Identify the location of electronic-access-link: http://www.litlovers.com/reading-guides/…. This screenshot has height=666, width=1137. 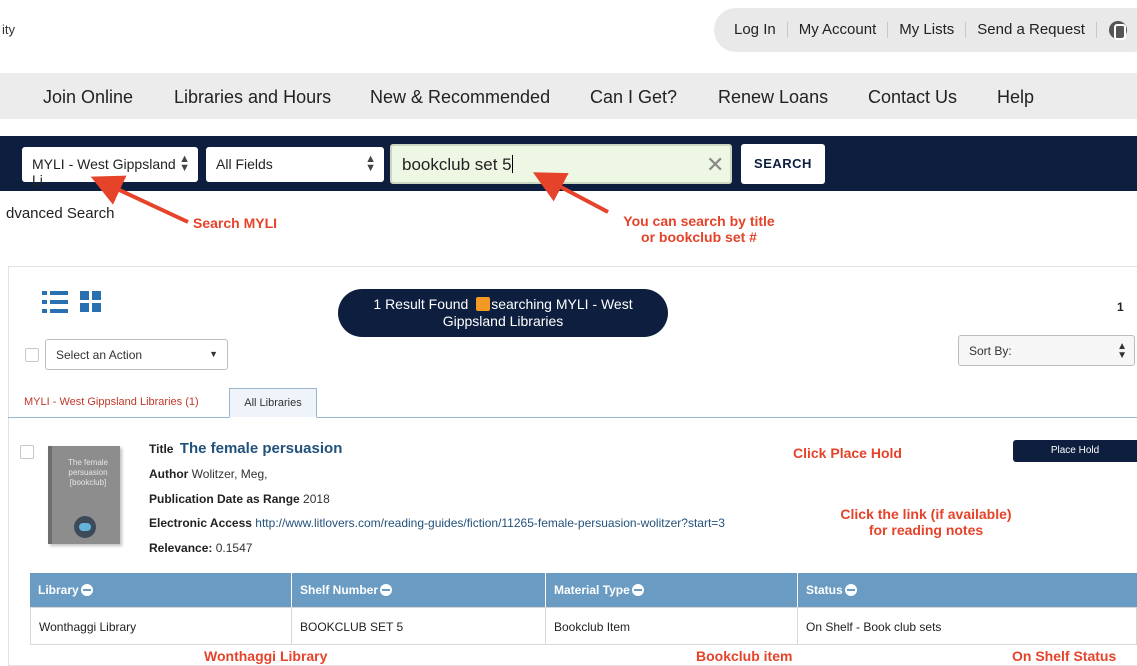
(490, 523).